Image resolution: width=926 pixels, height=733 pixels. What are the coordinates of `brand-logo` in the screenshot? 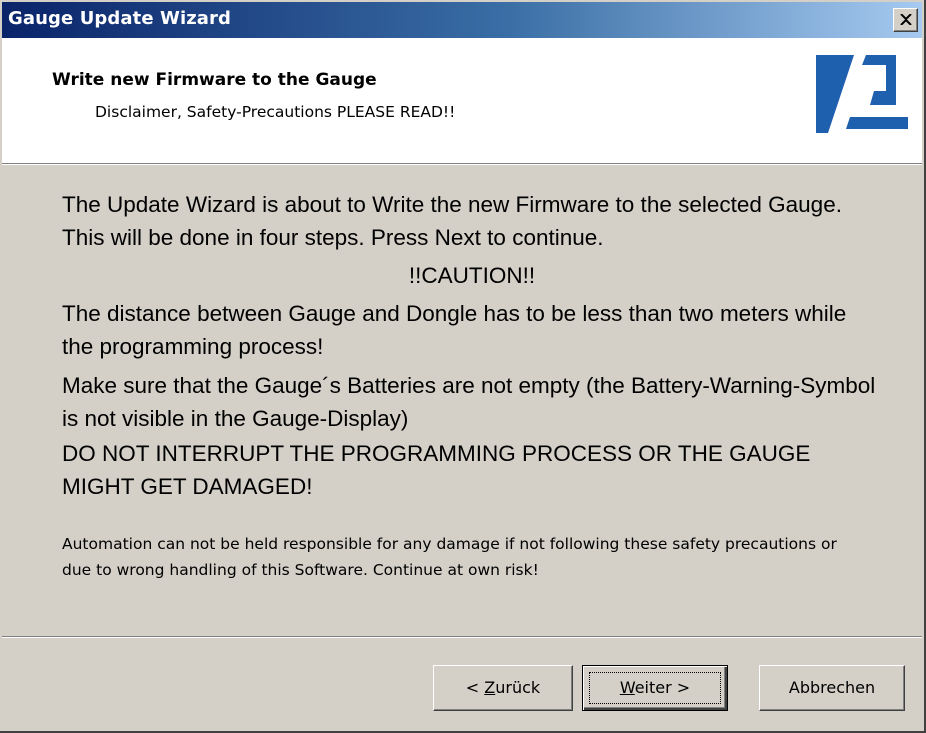 It's located at (862, 94).